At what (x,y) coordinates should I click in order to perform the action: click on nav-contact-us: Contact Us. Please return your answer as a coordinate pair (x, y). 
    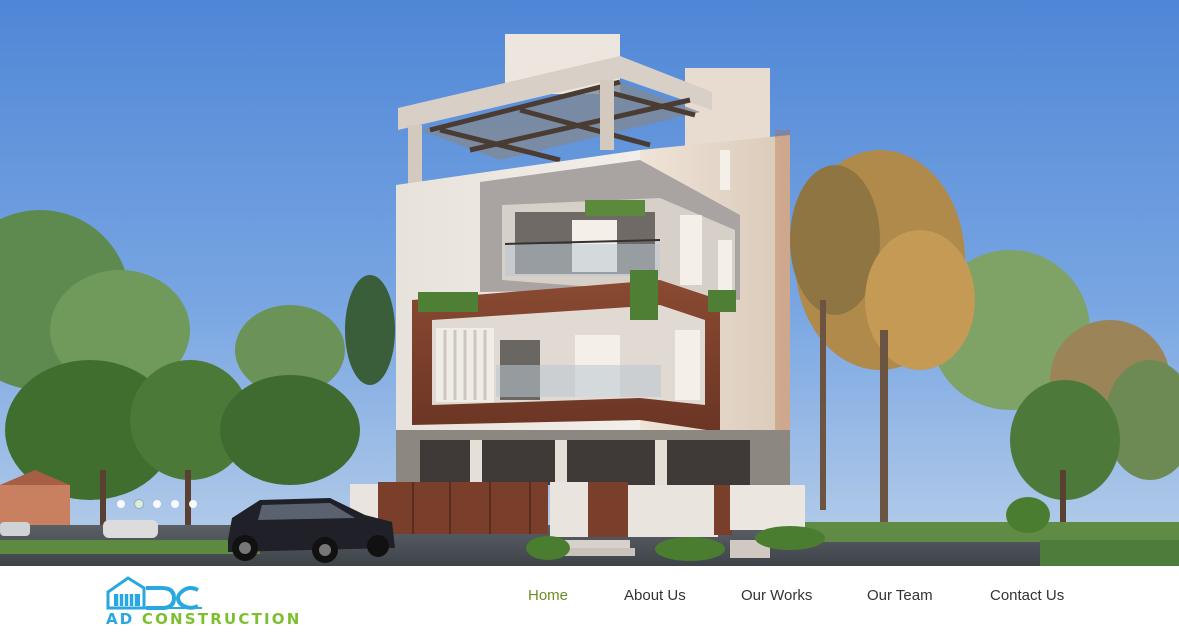
    Looking at the image, I should click on (1027, 595).